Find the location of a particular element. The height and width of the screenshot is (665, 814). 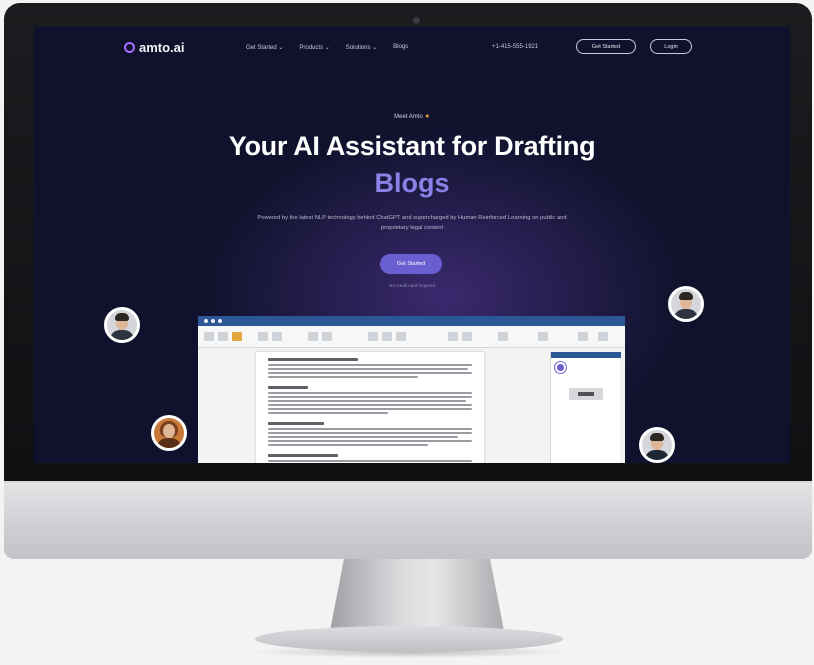

logo-text: amto.ai is located at coordinates (162, 47).